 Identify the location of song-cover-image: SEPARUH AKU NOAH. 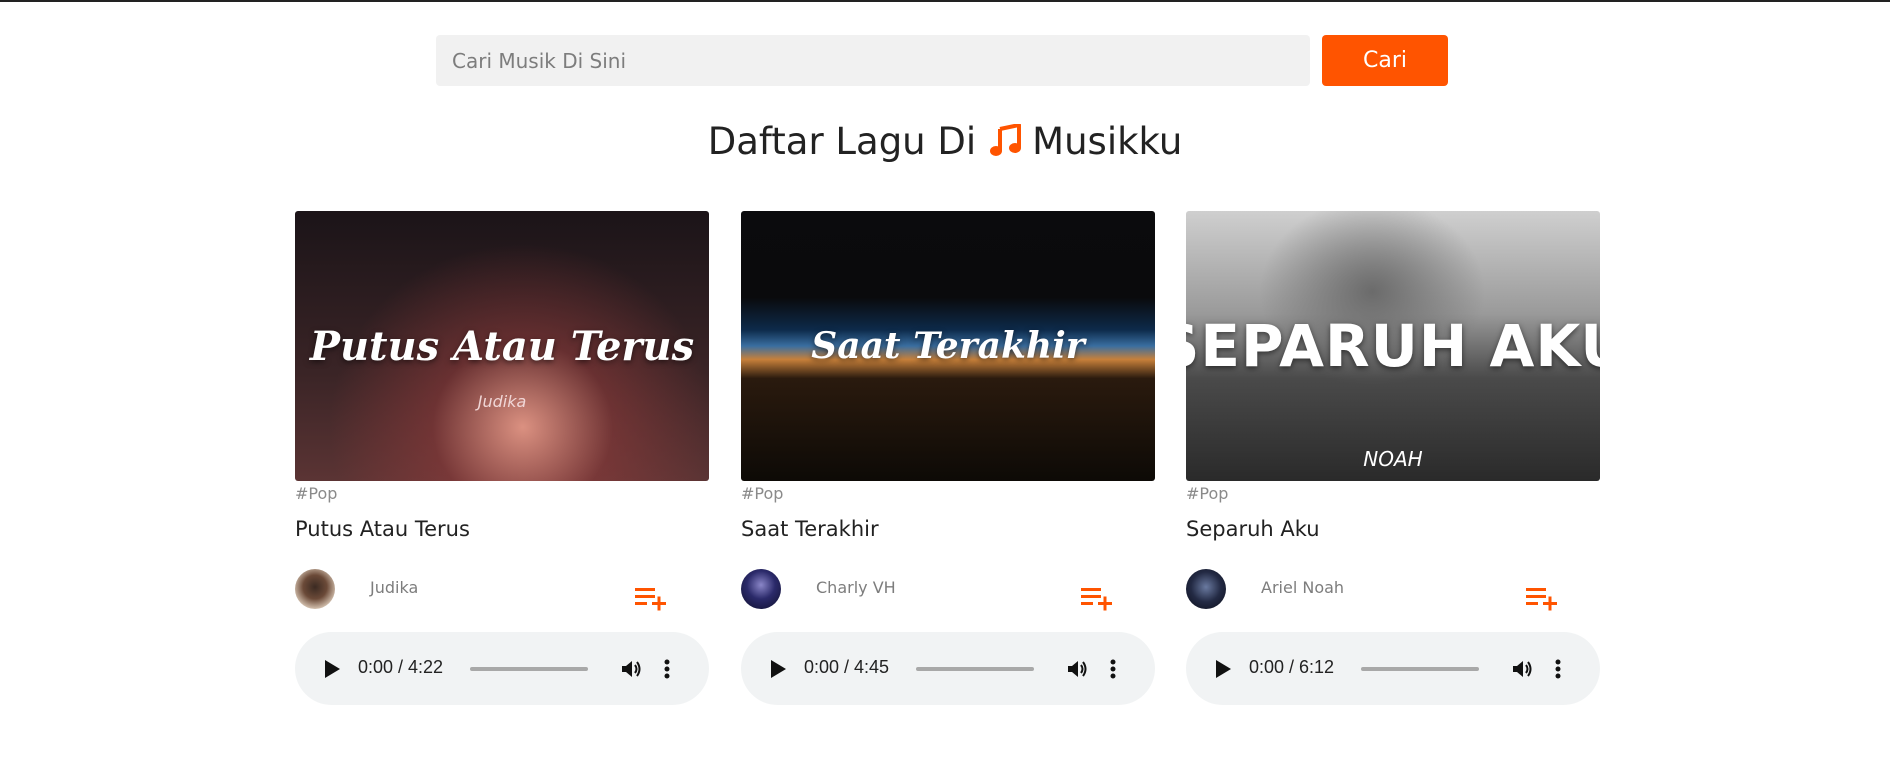
(1393, 346).